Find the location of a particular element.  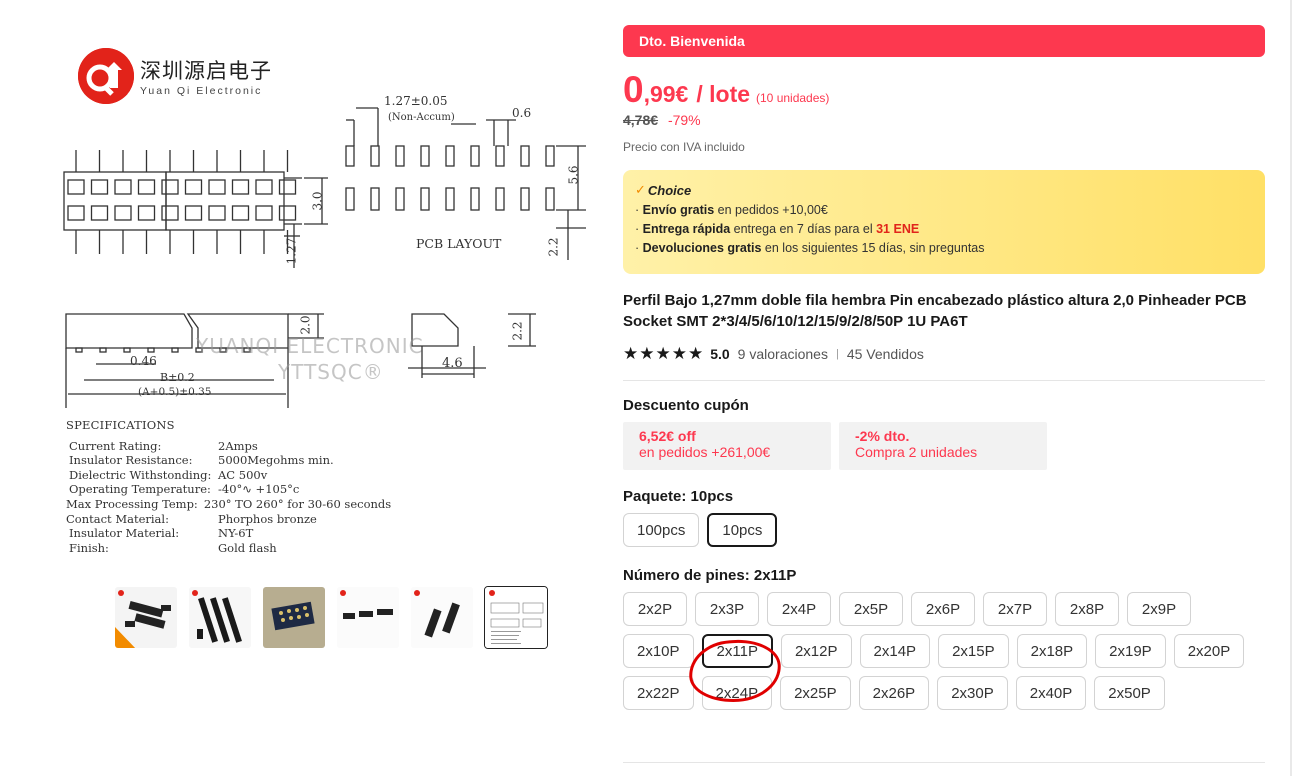

pin-option-2x5p: 2x5P is located at coordinates (871, 609).